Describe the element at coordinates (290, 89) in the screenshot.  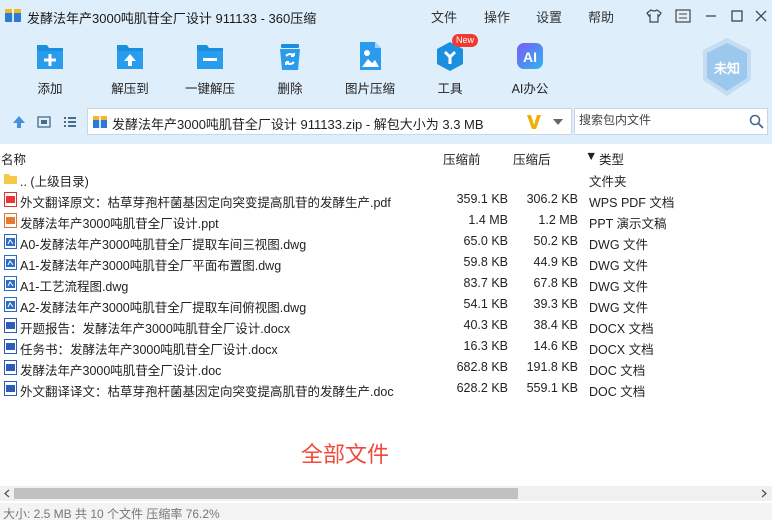
I see `delete-label: 删除` at that location.